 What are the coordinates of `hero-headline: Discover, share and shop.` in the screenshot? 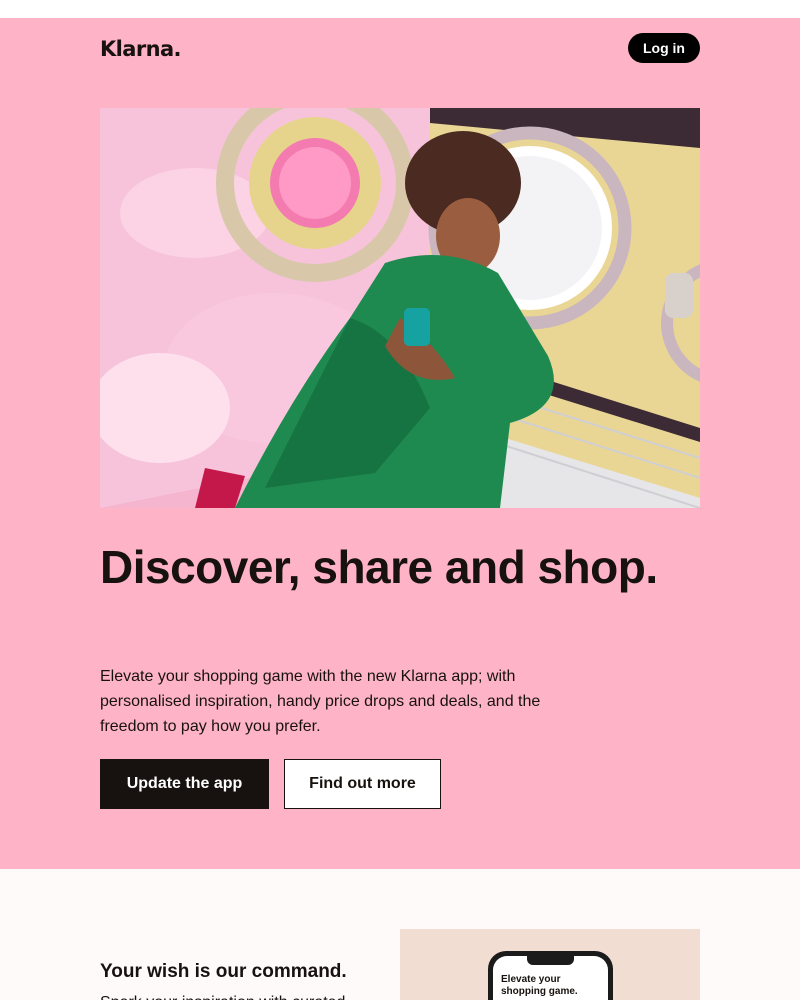 It's located at (379, 567).